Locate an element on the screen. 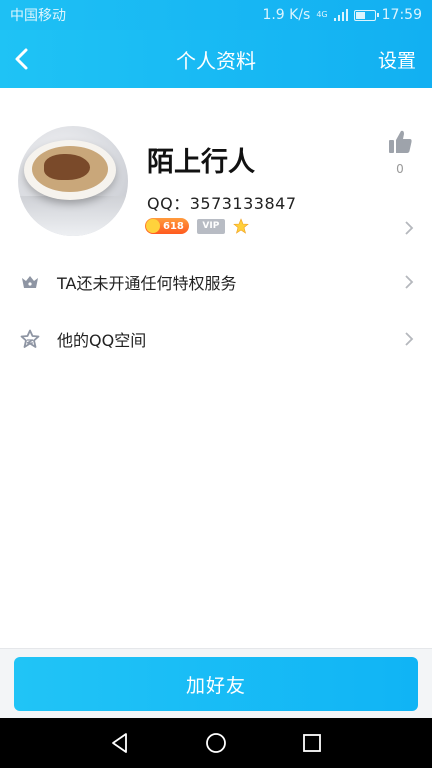 The height and width of the screenshot is (768, 432). nickname: 陌上行人 is located at coordinates (201, 162).